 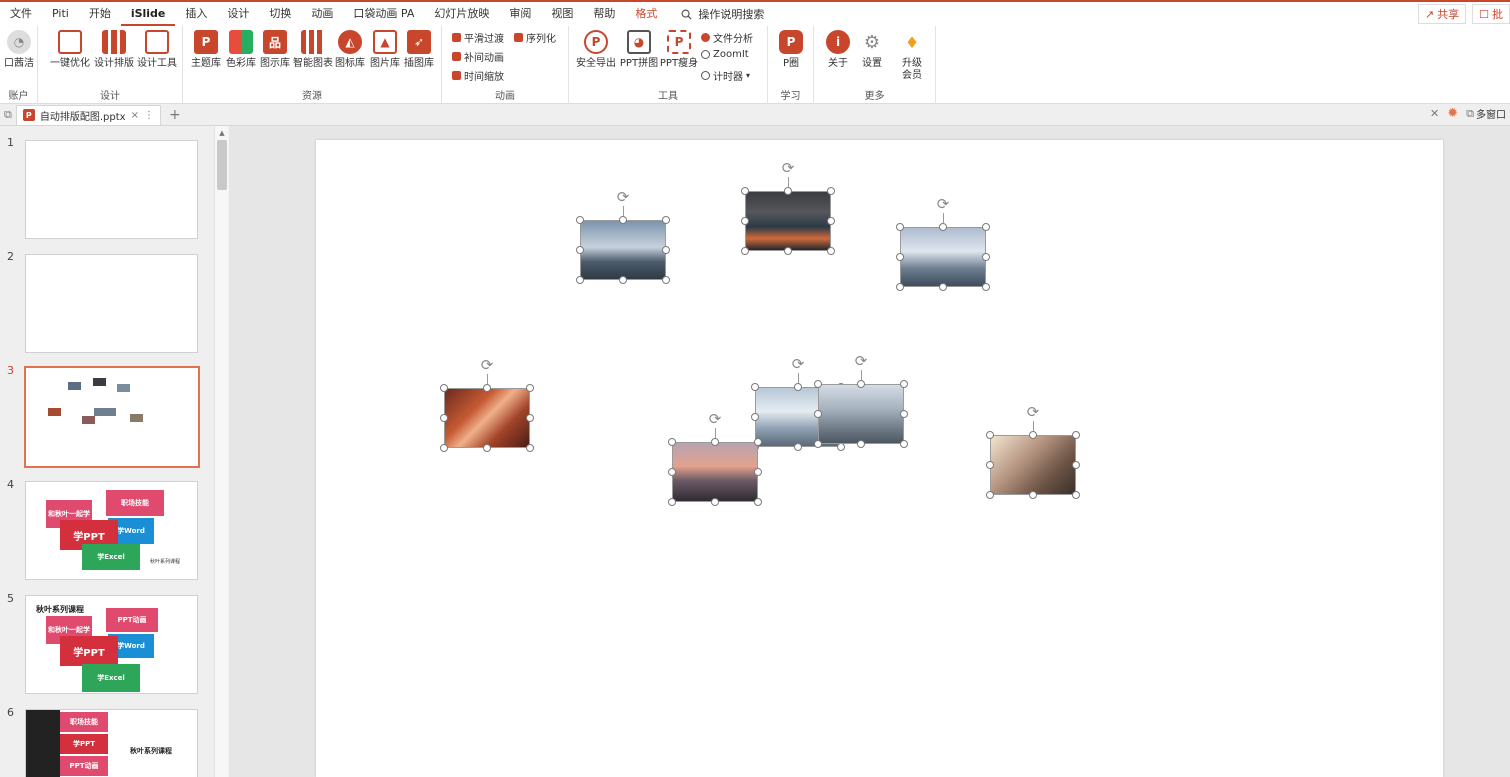 I want to click on slide-thumbnail-4: 和秋叶一起学 职场技能 学Word 学PPT 学Excel 秋叶系列课程, so click(x=111, y=530).